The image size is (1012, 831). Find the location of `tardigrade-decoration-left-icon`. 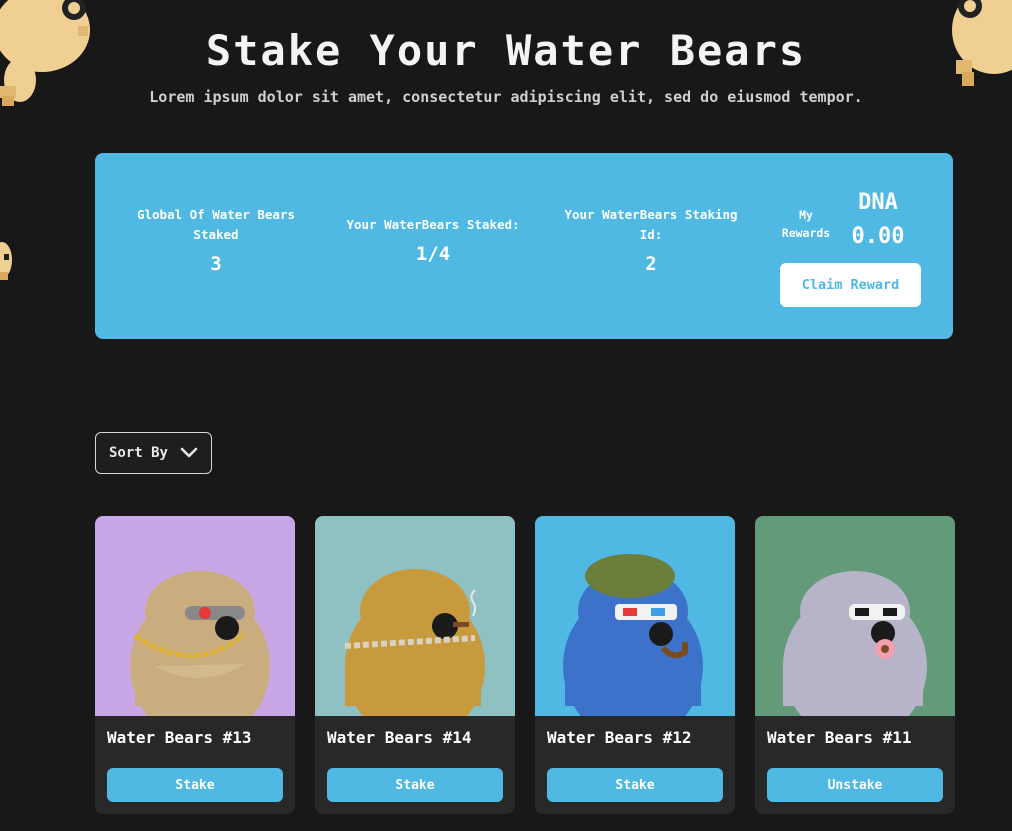

tardigrade-decoration-left-icon is located at coordinates (6, 261).